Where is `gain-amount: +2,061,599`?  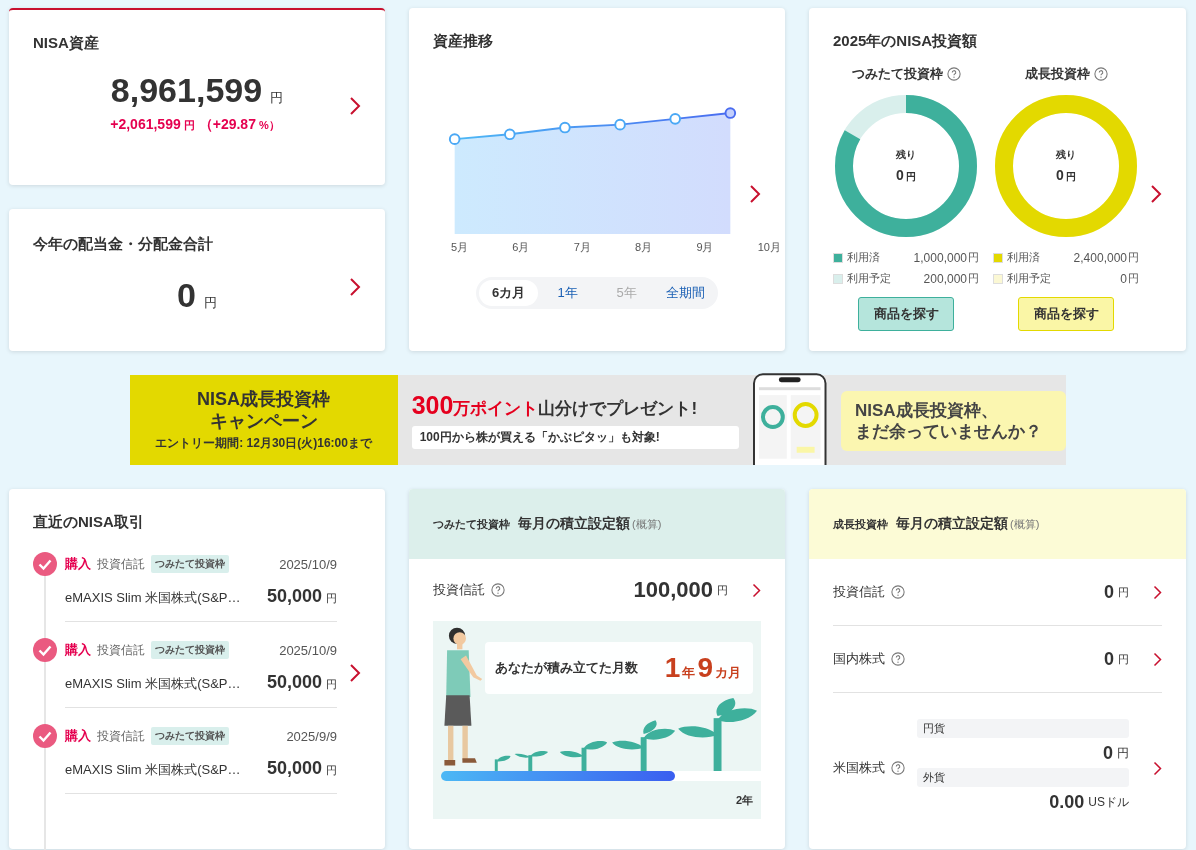 gain-amount: +2,061,599 is located at coordinates (145, 124).